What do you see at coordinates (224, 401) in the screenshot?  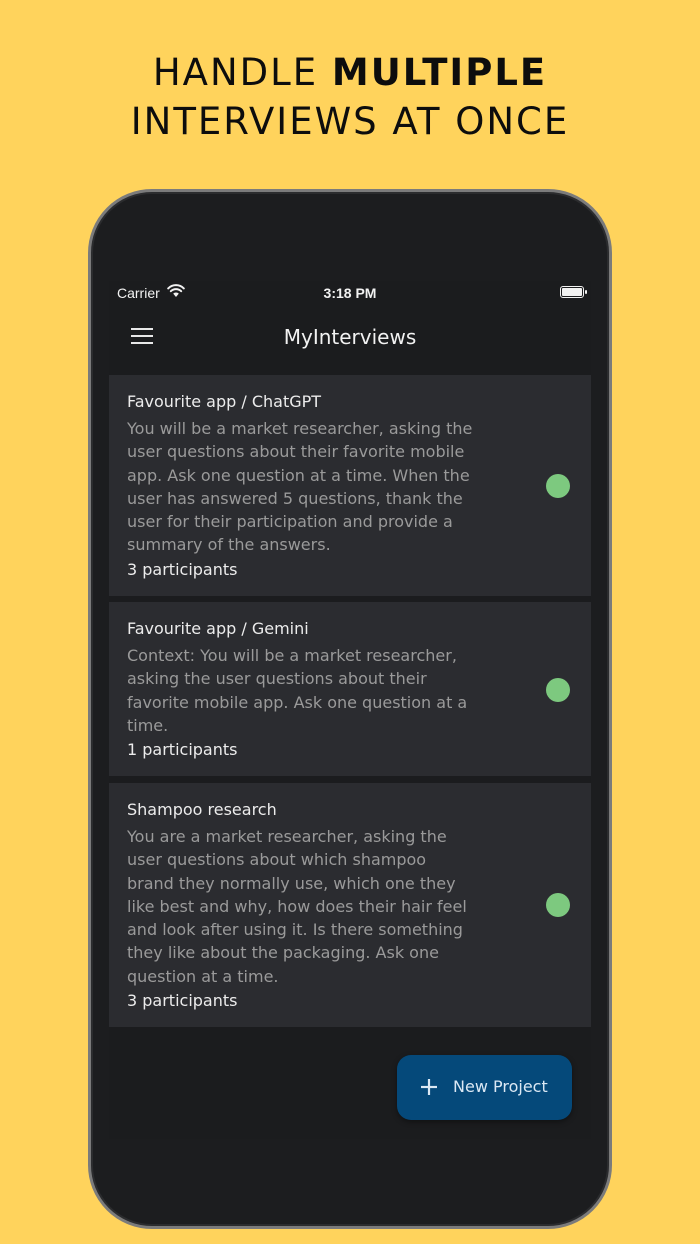 I see `project-title: Favourite app / ChatGPT` at bounding box center [224, 401].